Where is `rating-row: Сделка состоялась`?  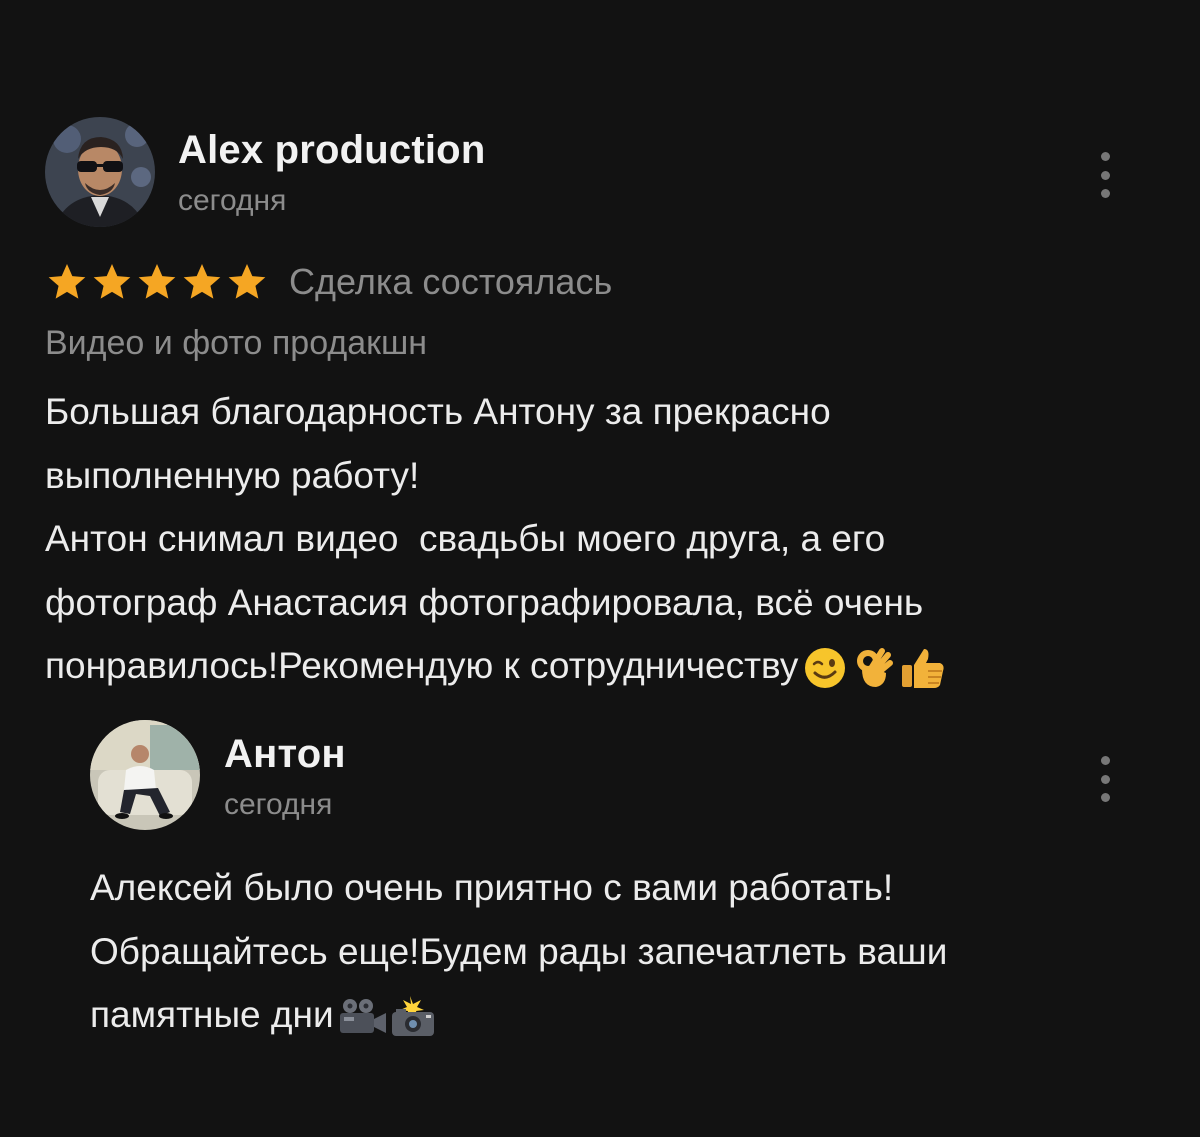 rating-row: Сделка состоялась is located at coordinates (328, 282).